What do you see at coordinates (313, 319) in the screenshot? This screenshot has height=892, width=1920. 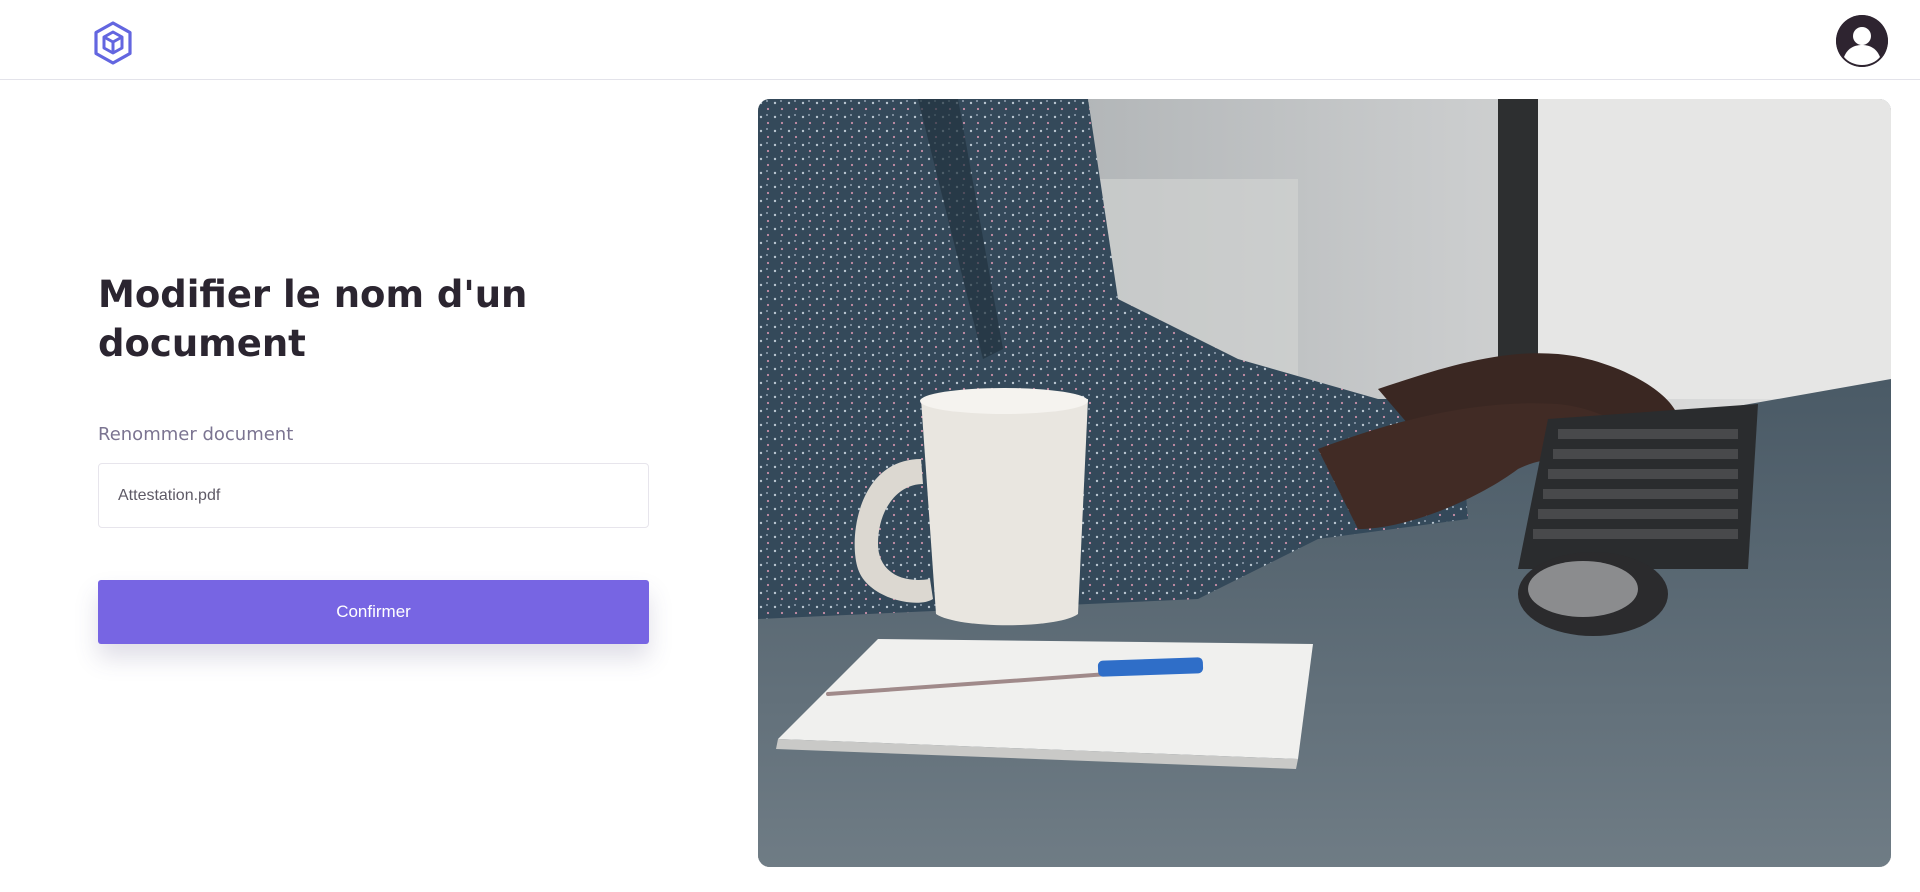 I see `page-title: Modifier le nom d'un document` at bounding box center [313, 319].